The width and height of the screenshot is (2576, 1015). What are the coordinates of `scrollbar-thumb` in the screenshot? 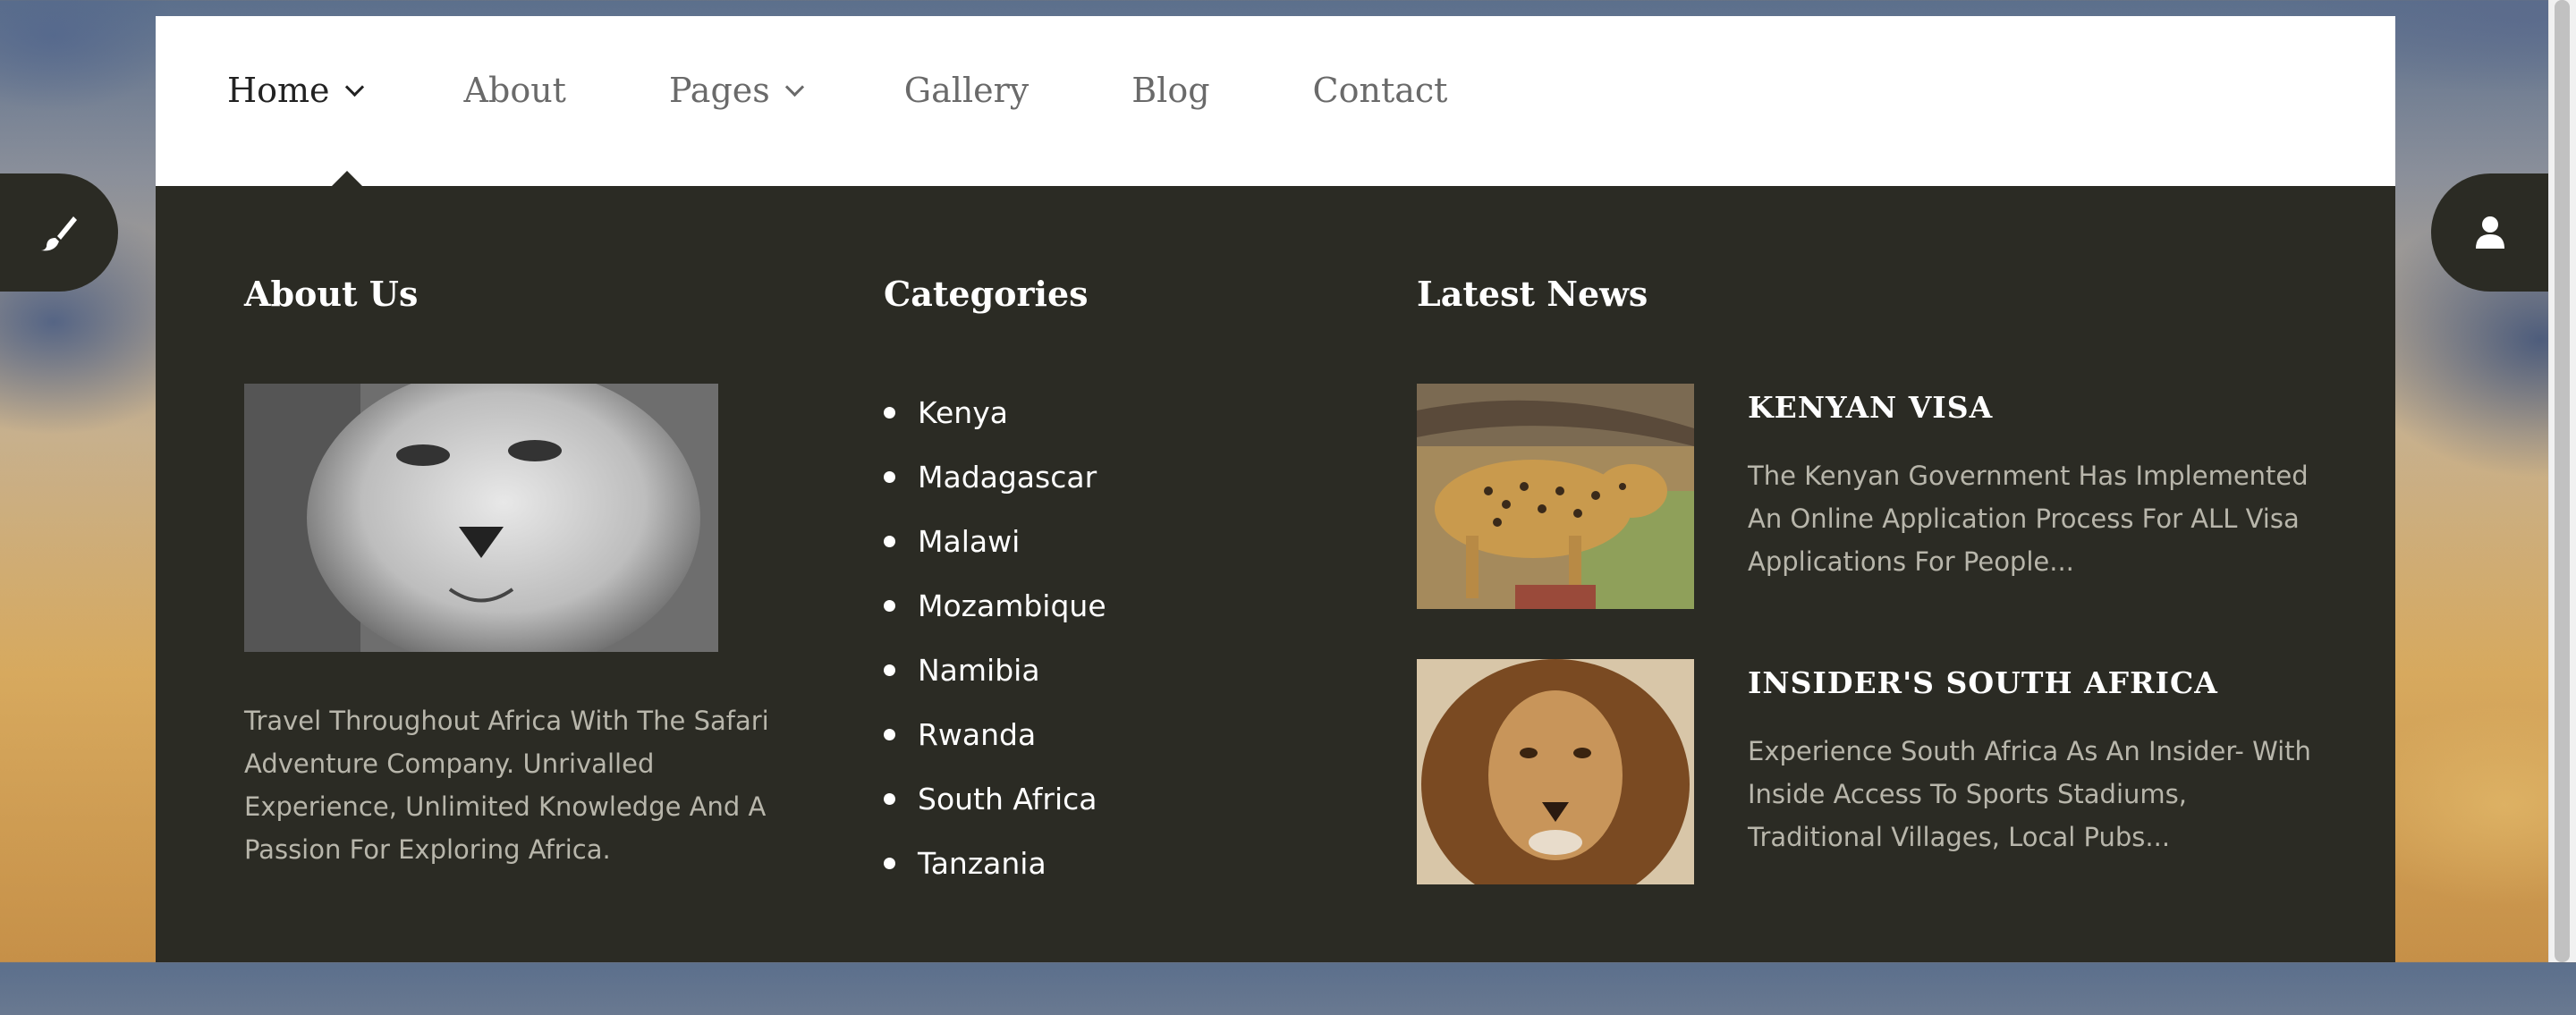 It's located at (2562, 481).